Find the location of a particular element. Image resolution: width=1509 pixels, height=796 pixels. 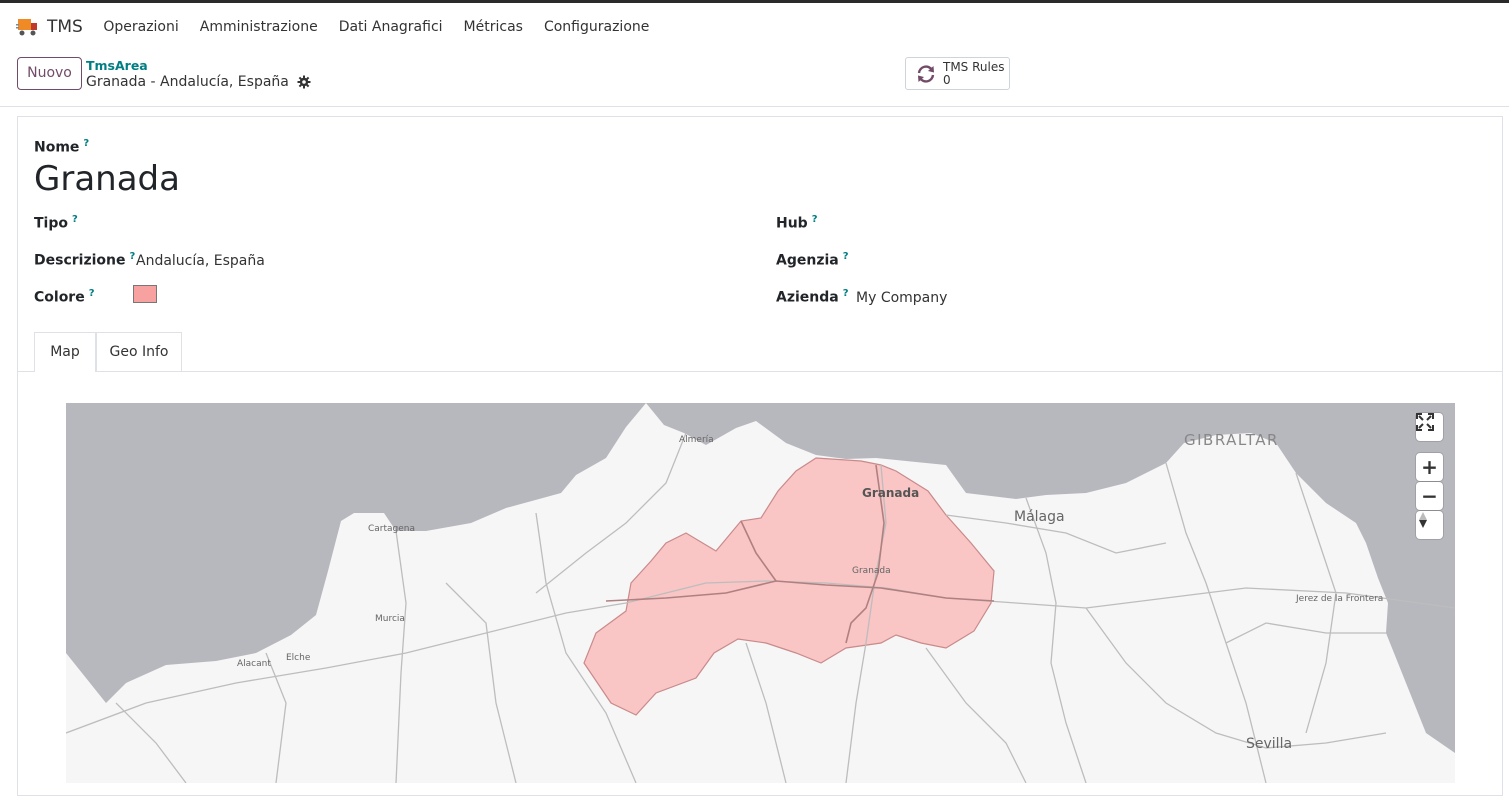

menu-configurazione: Configurazione is located at coordinates (596, 27).